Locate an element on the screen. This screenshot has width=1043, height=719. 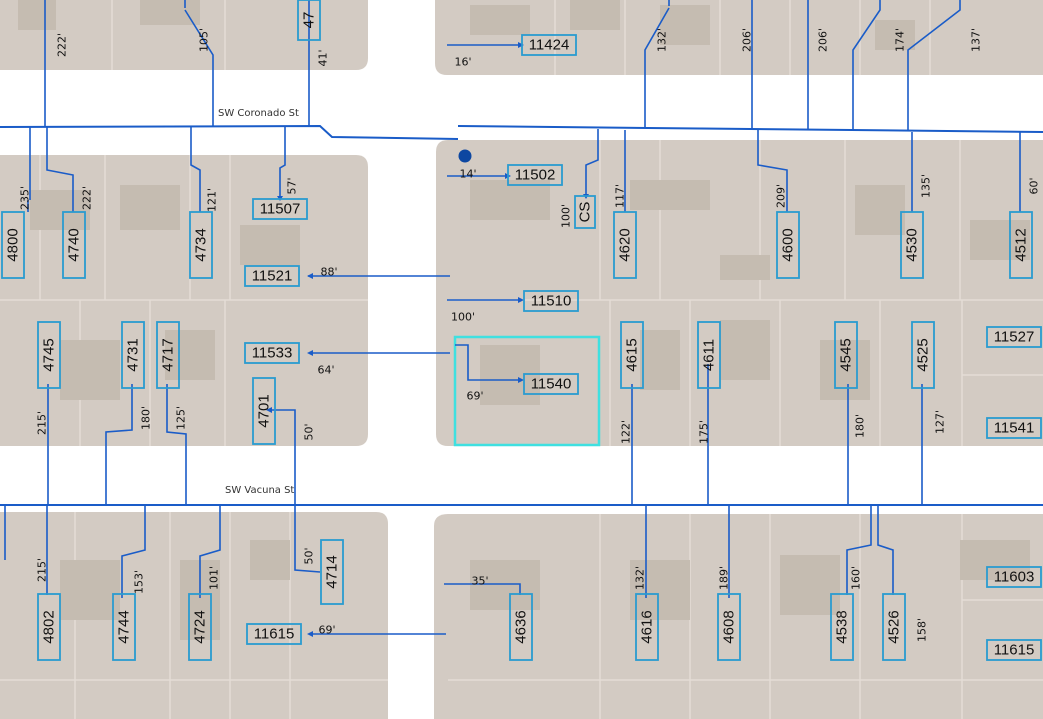
length-label: 235' is located at coordinates (25, 198).